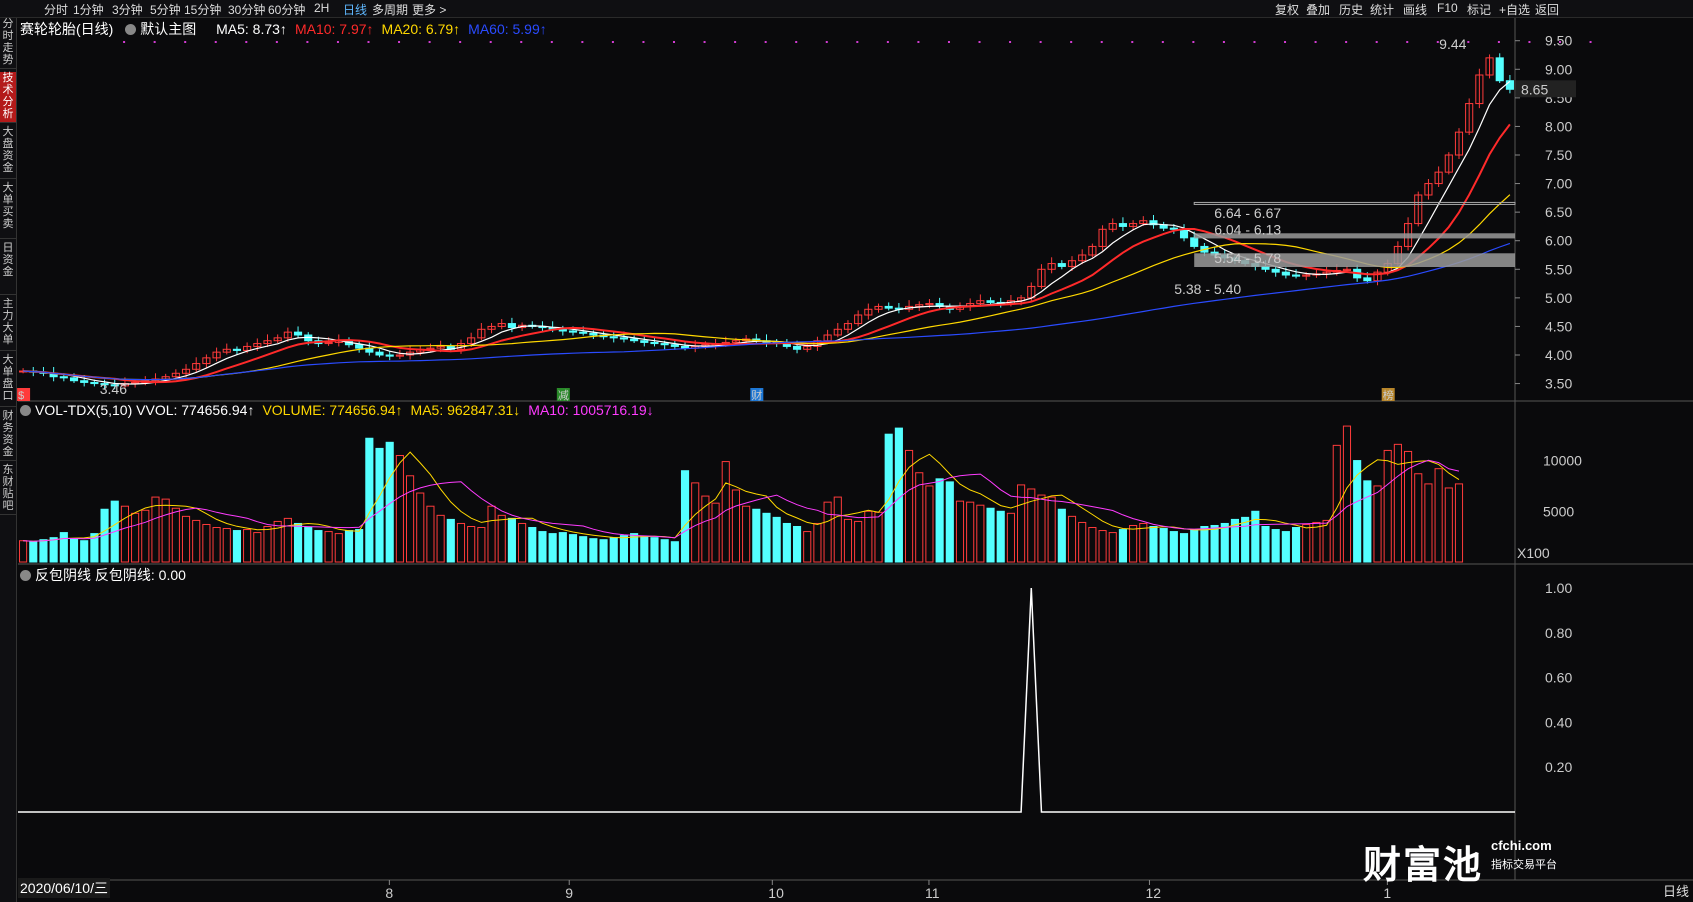 The width and height of the screenshot is (1693, 902). What do you see at coordinates (1558, 241) in the screenshot?
I see `price-tick-label: 6.00` at bounding box center [1558, 241].